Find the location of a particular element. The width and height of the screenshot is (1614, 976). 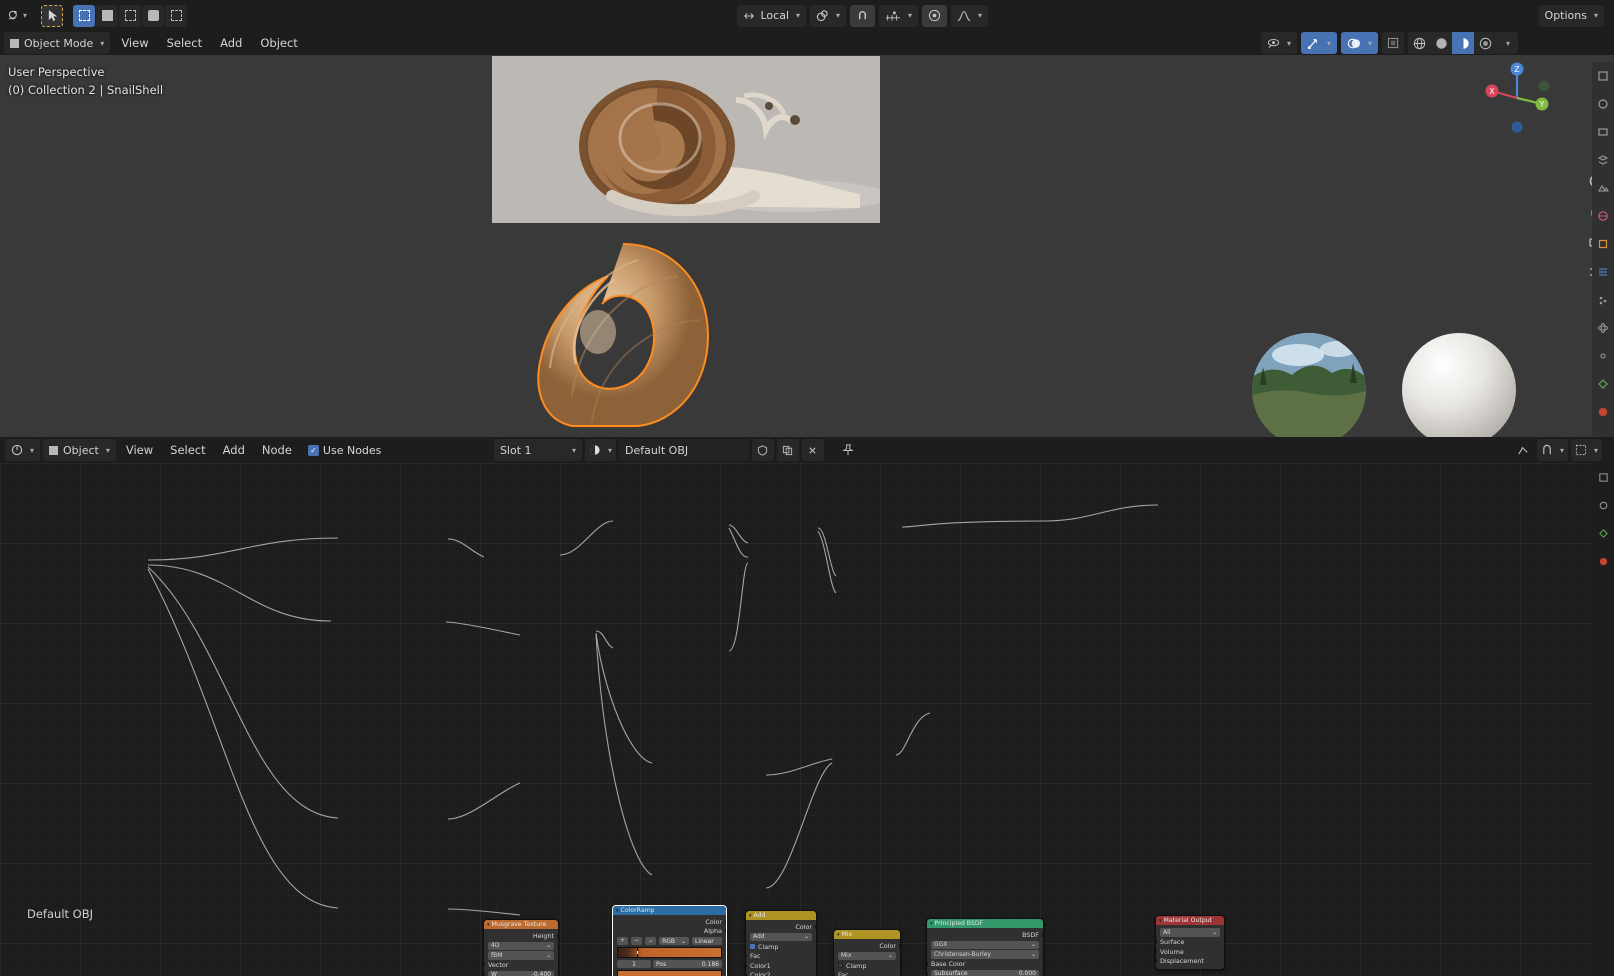

duplicate-material-button is located at coordinates (787, 450).